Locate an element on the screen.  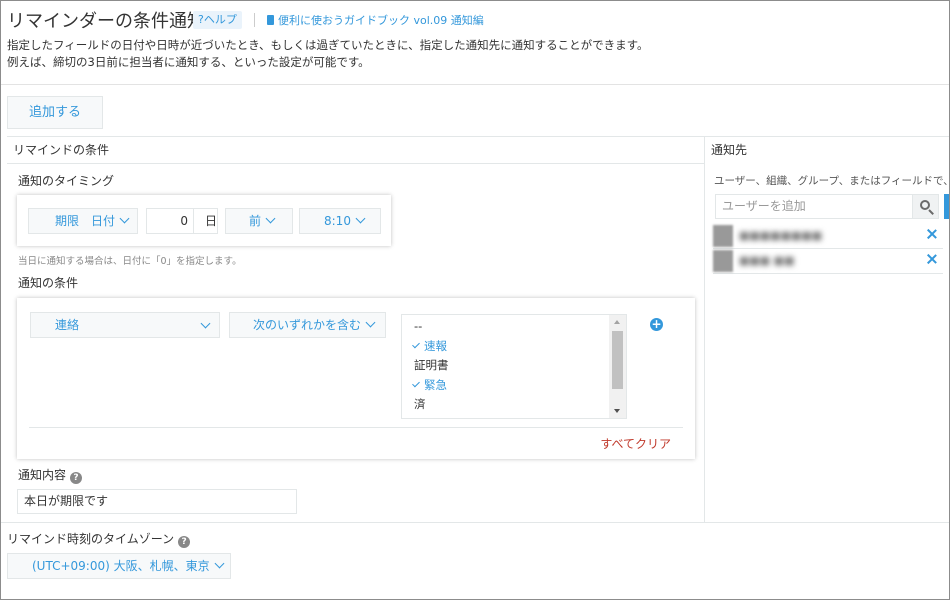
timing-label: 通知のタイミング is located at coordinates (66, 181).